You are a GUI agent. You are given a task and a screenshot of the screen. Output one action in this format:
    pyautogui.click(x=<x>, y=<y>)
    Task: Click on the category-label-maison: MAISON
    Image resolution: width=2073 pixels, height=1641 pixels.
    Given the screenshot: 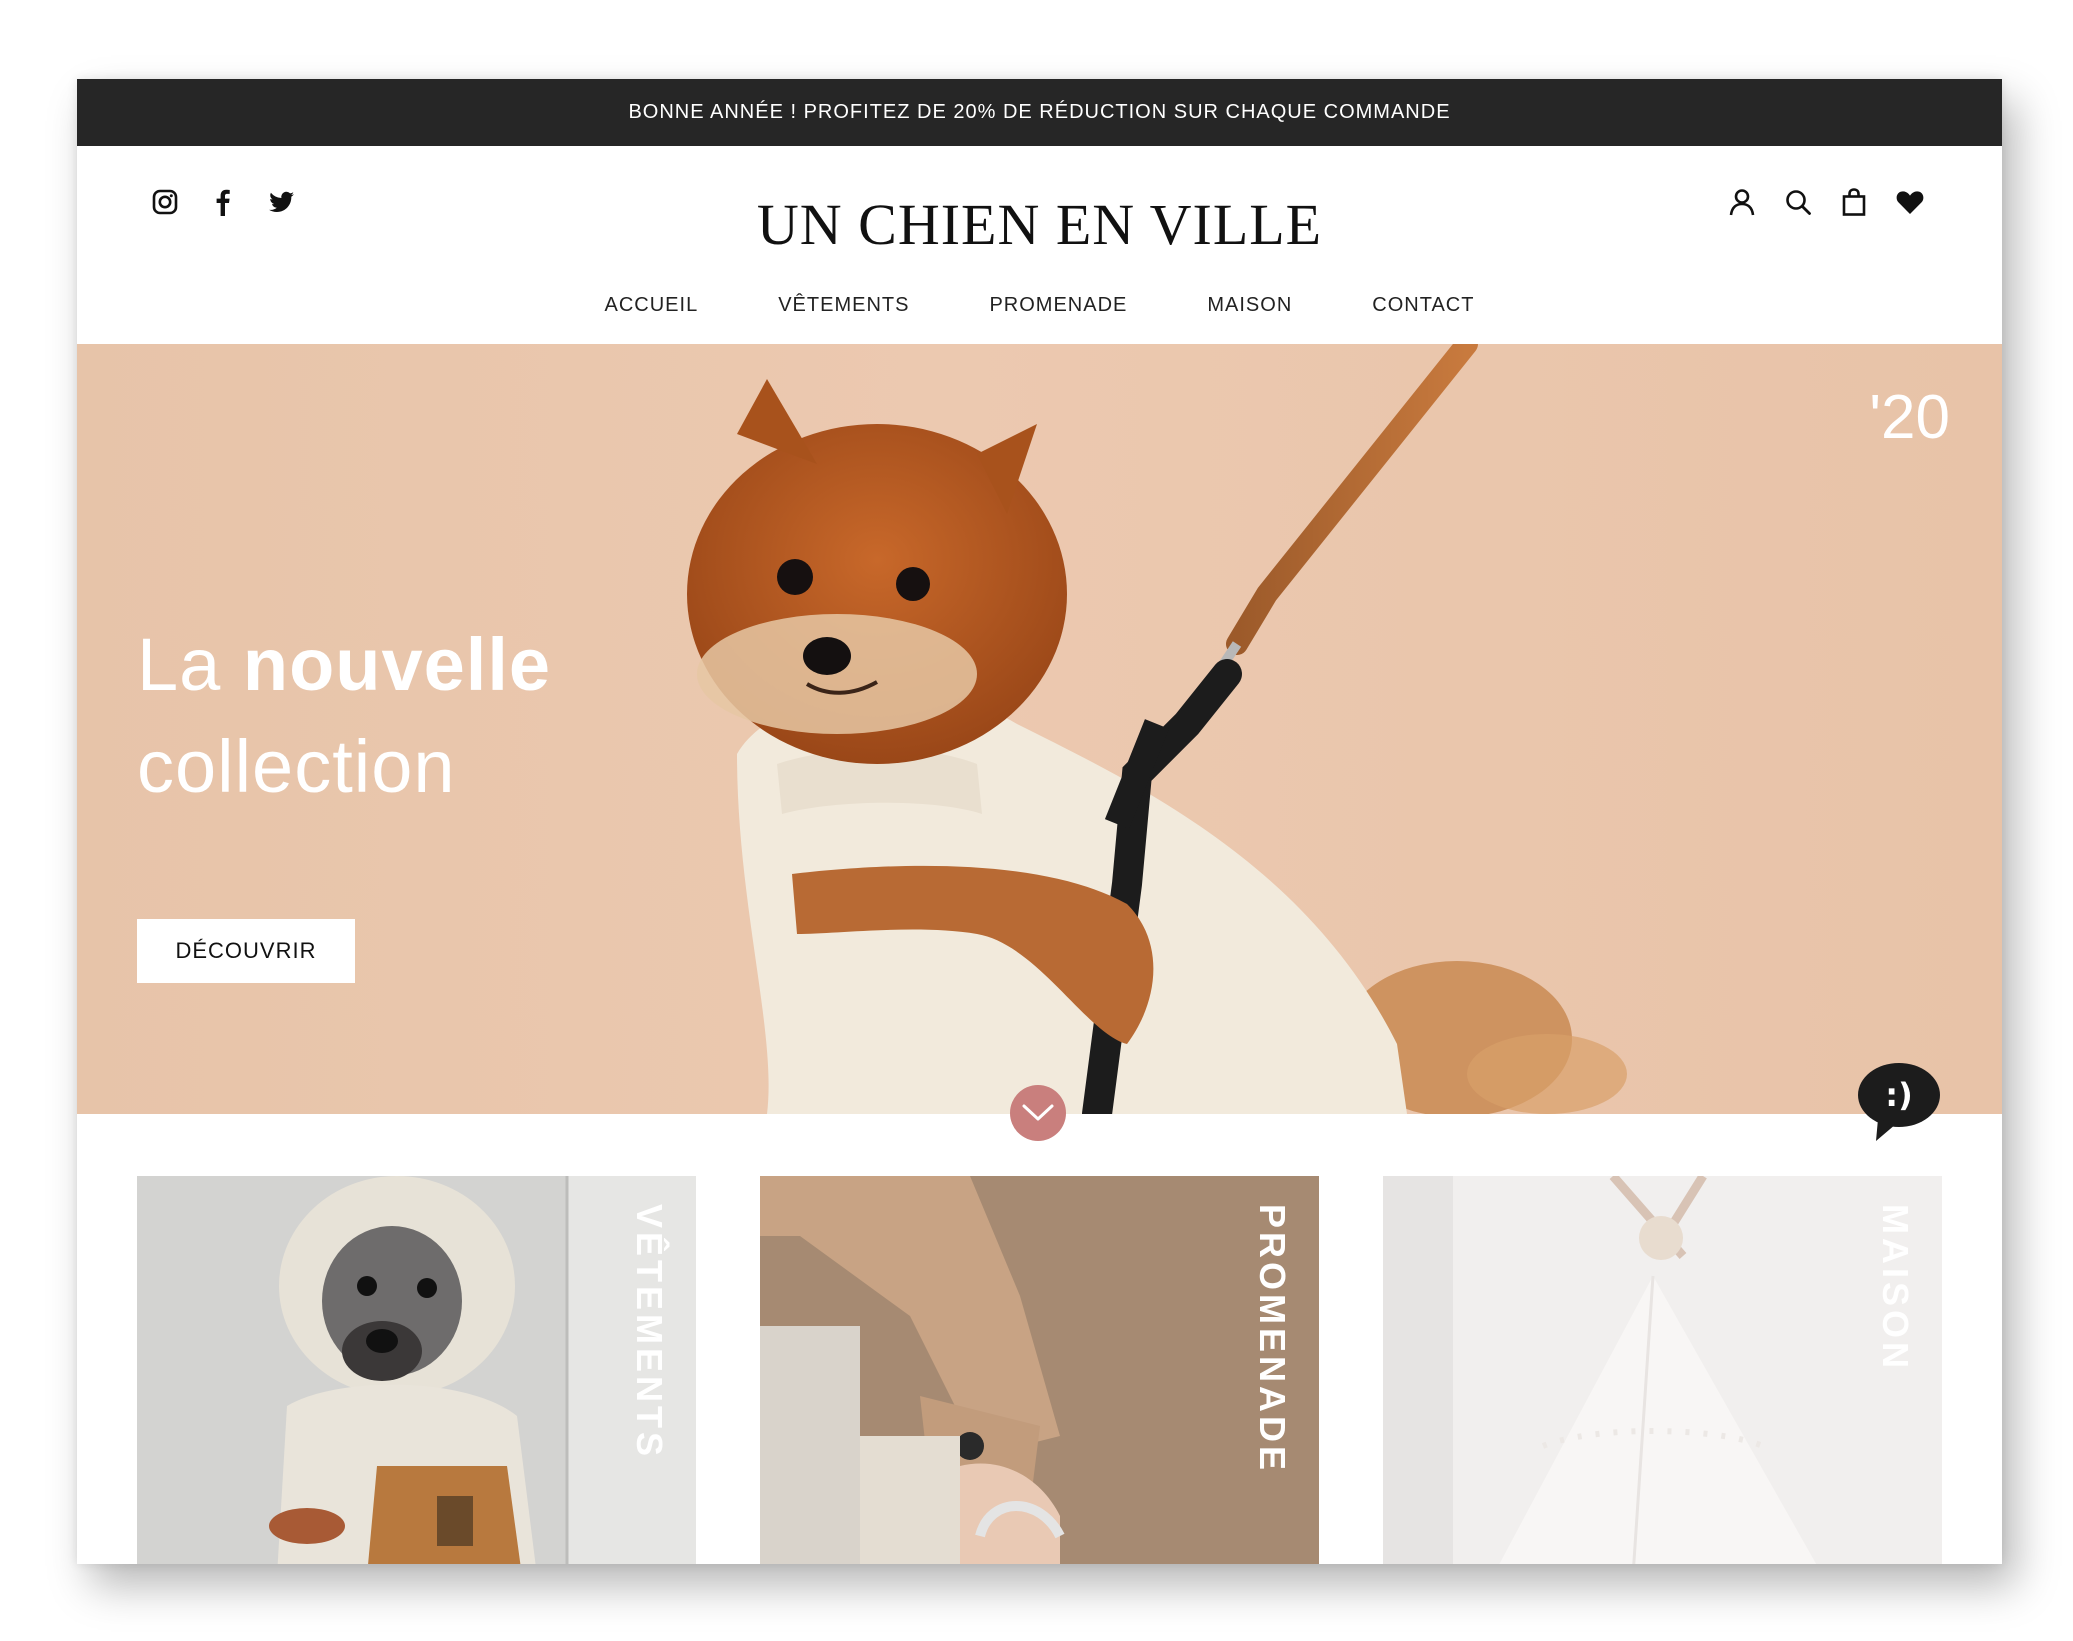 What is the action you would take?
    pyautogui.click(x=1895, y=1288)
    